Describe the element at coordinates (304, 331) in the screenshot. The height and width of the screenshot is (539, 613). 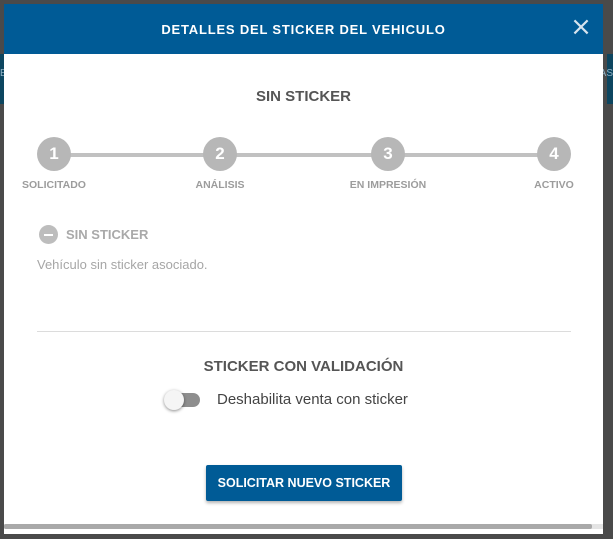
I see `section-divider` at that location.